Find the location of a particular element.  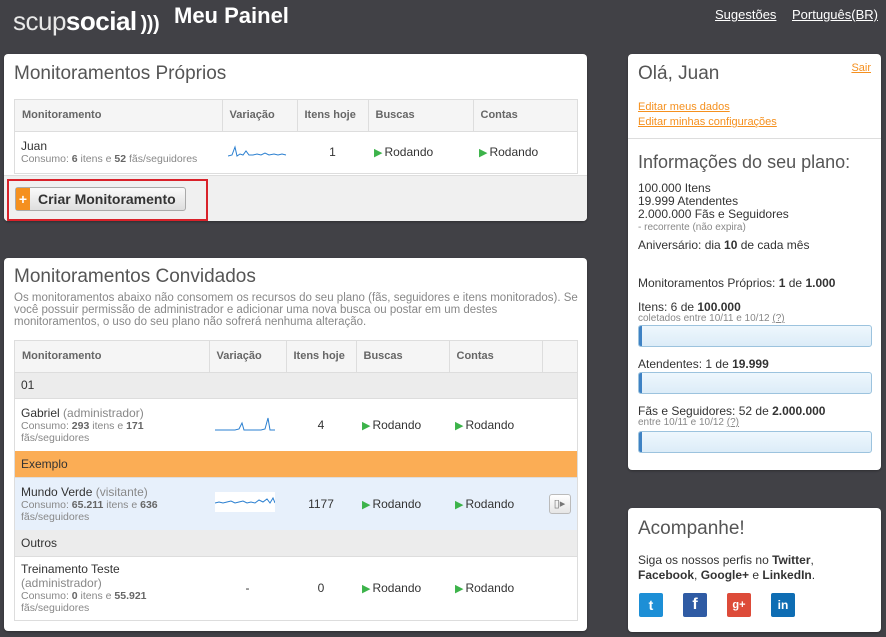

monitoring-name: Treinamento Teste (administrador) is located at coordinates (112, 576).